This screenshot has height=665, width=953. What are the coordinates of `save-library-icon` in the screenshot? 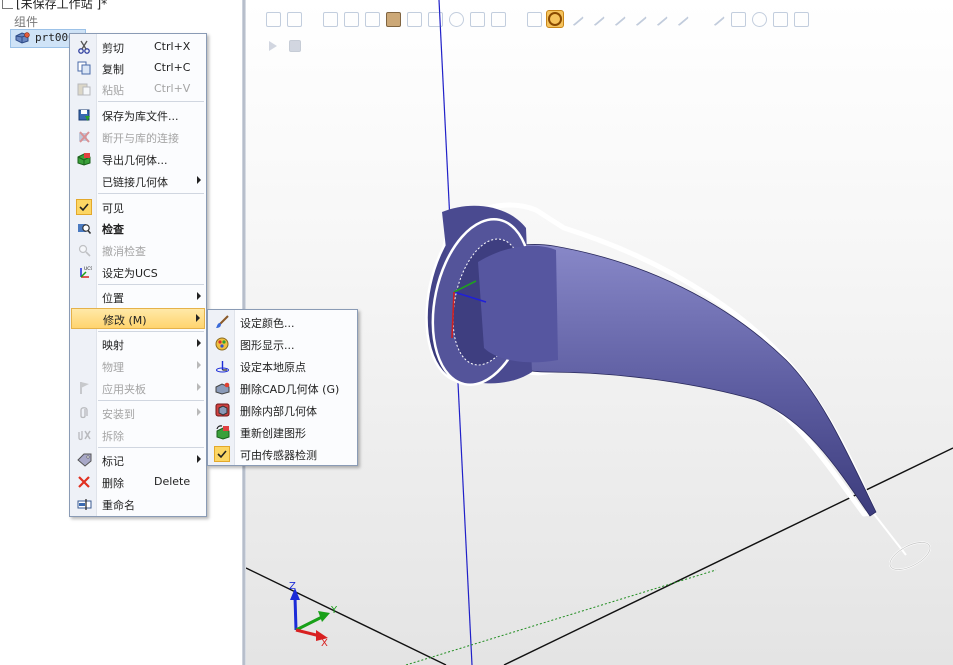 It's located at (84, 115).